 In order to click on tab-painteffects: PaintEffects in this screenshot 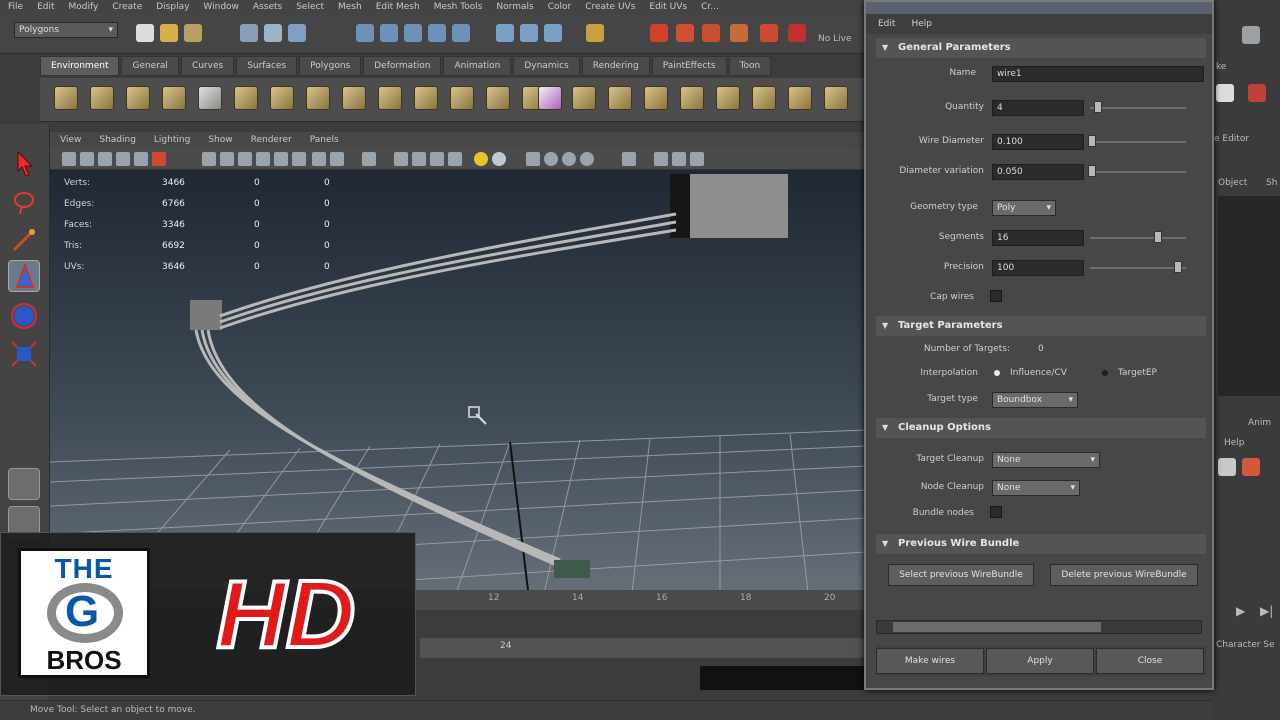, I will do `click(689, 66)`.